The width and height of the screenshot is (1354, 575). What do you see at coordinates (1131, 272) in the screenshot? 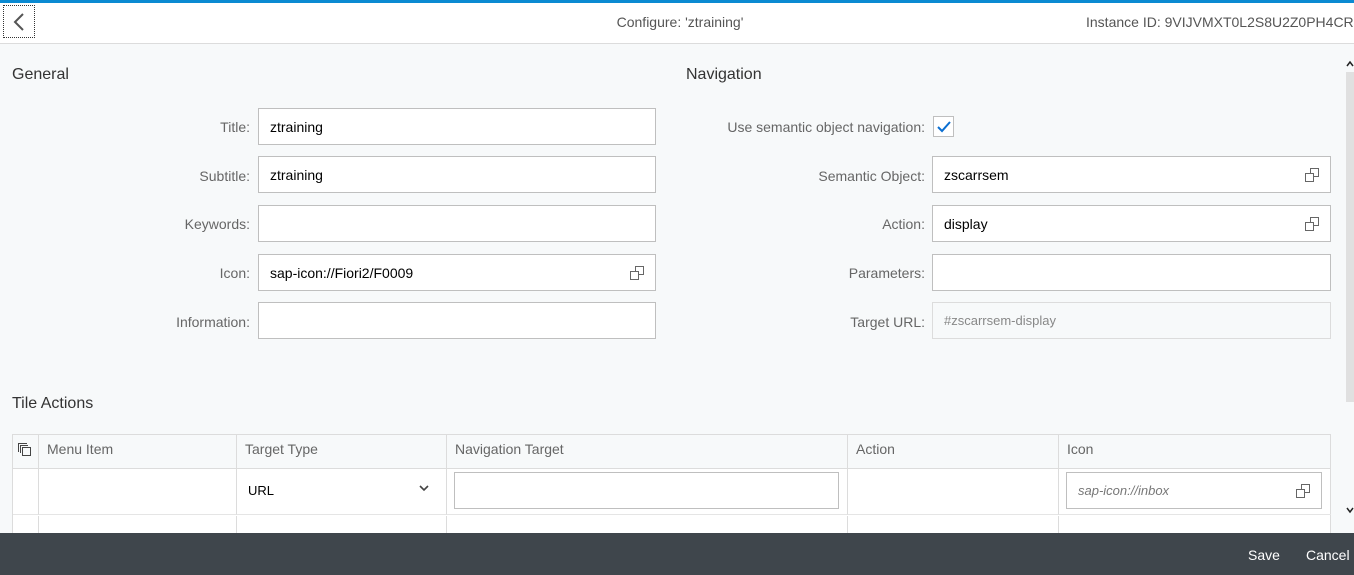
I see `parameters-input` at bounding box center [1131, 272].